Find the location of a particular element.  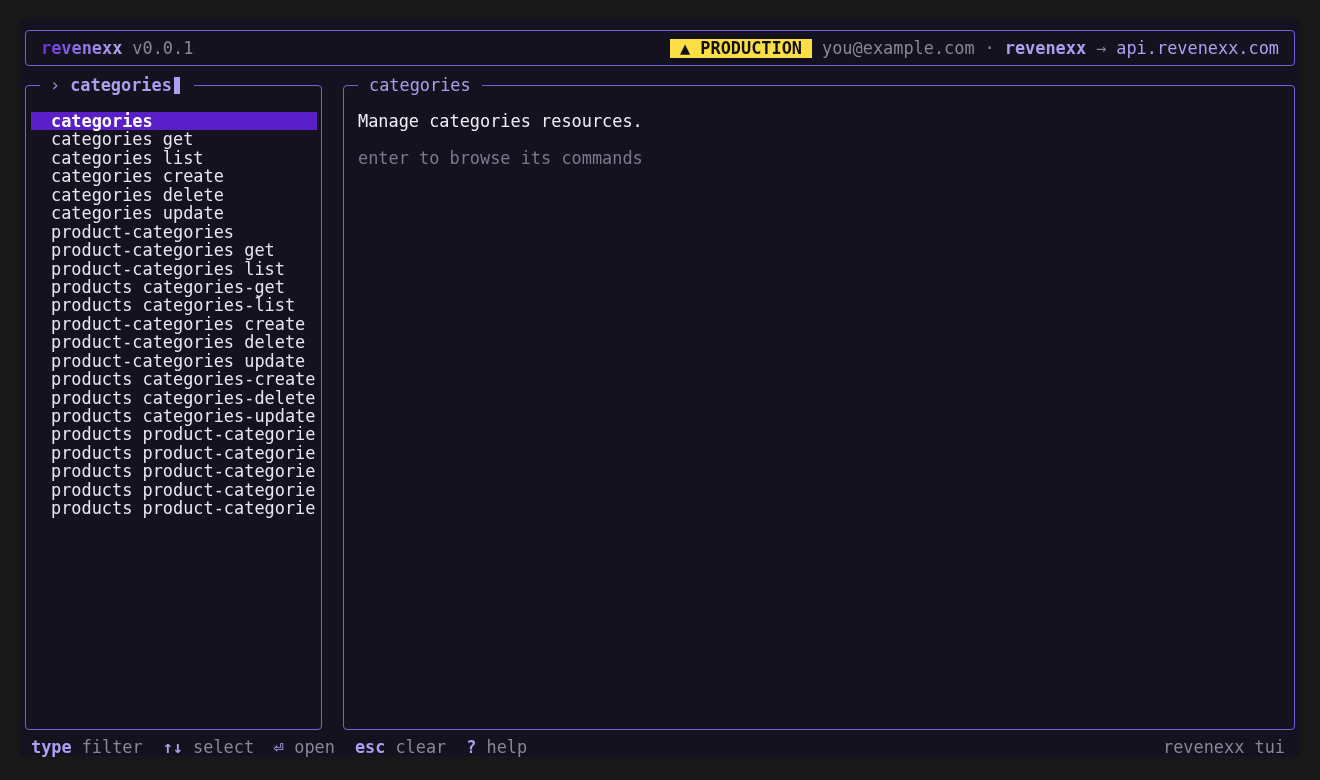

command-item: categories update is located at coordinates (174, 213).